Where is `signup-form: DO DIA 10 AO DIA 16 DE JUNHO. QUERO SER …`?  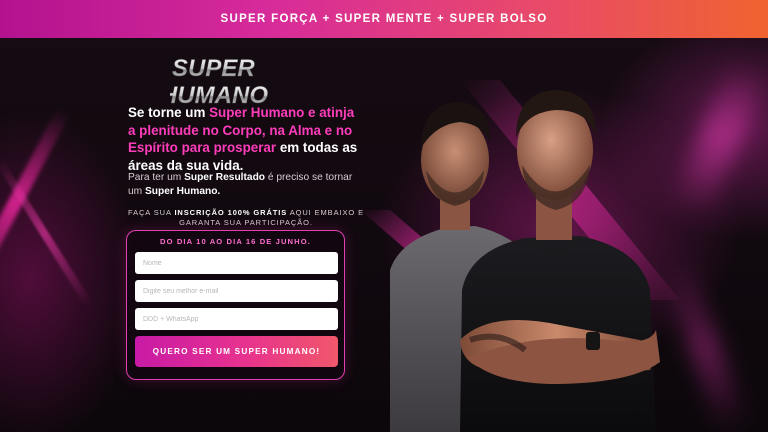 signup-form: DO DIA 10 AO DIA 16 DE JUNHO. QUERO SER … is located at coordinates (235, 305).